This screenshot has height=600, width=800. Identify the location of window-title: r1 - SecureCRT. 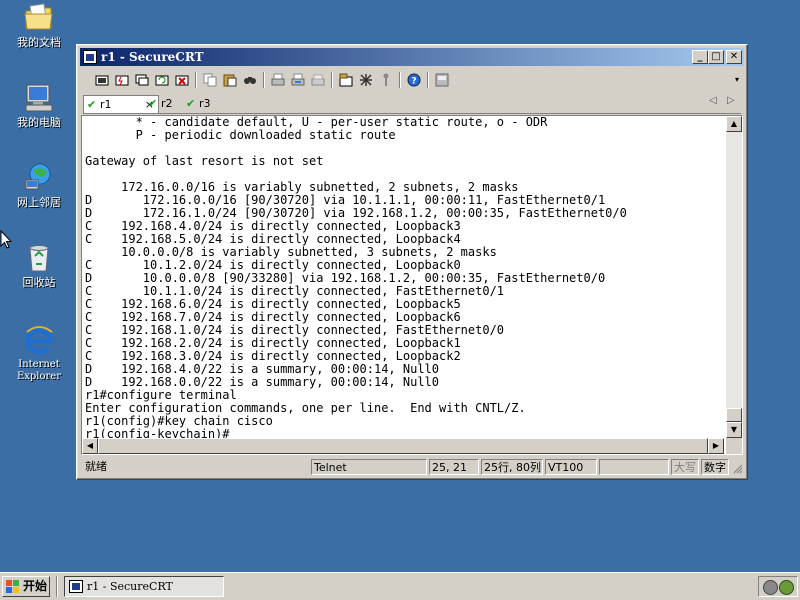
(152, 57).